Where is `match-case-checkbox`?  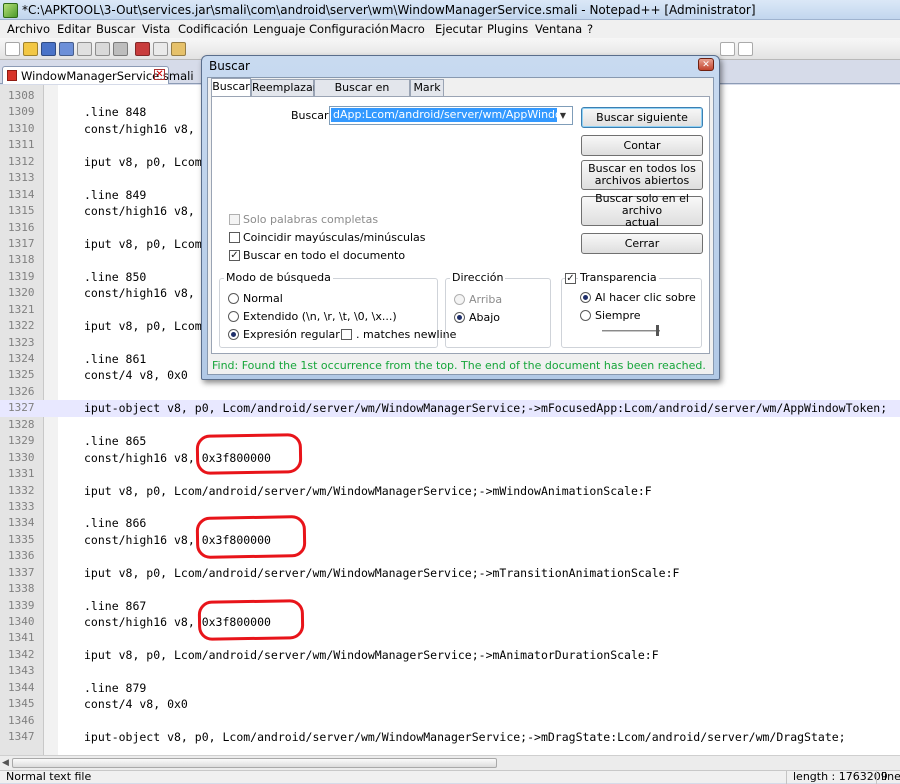
match-case-checkbox is located at coordinates (234, 237).